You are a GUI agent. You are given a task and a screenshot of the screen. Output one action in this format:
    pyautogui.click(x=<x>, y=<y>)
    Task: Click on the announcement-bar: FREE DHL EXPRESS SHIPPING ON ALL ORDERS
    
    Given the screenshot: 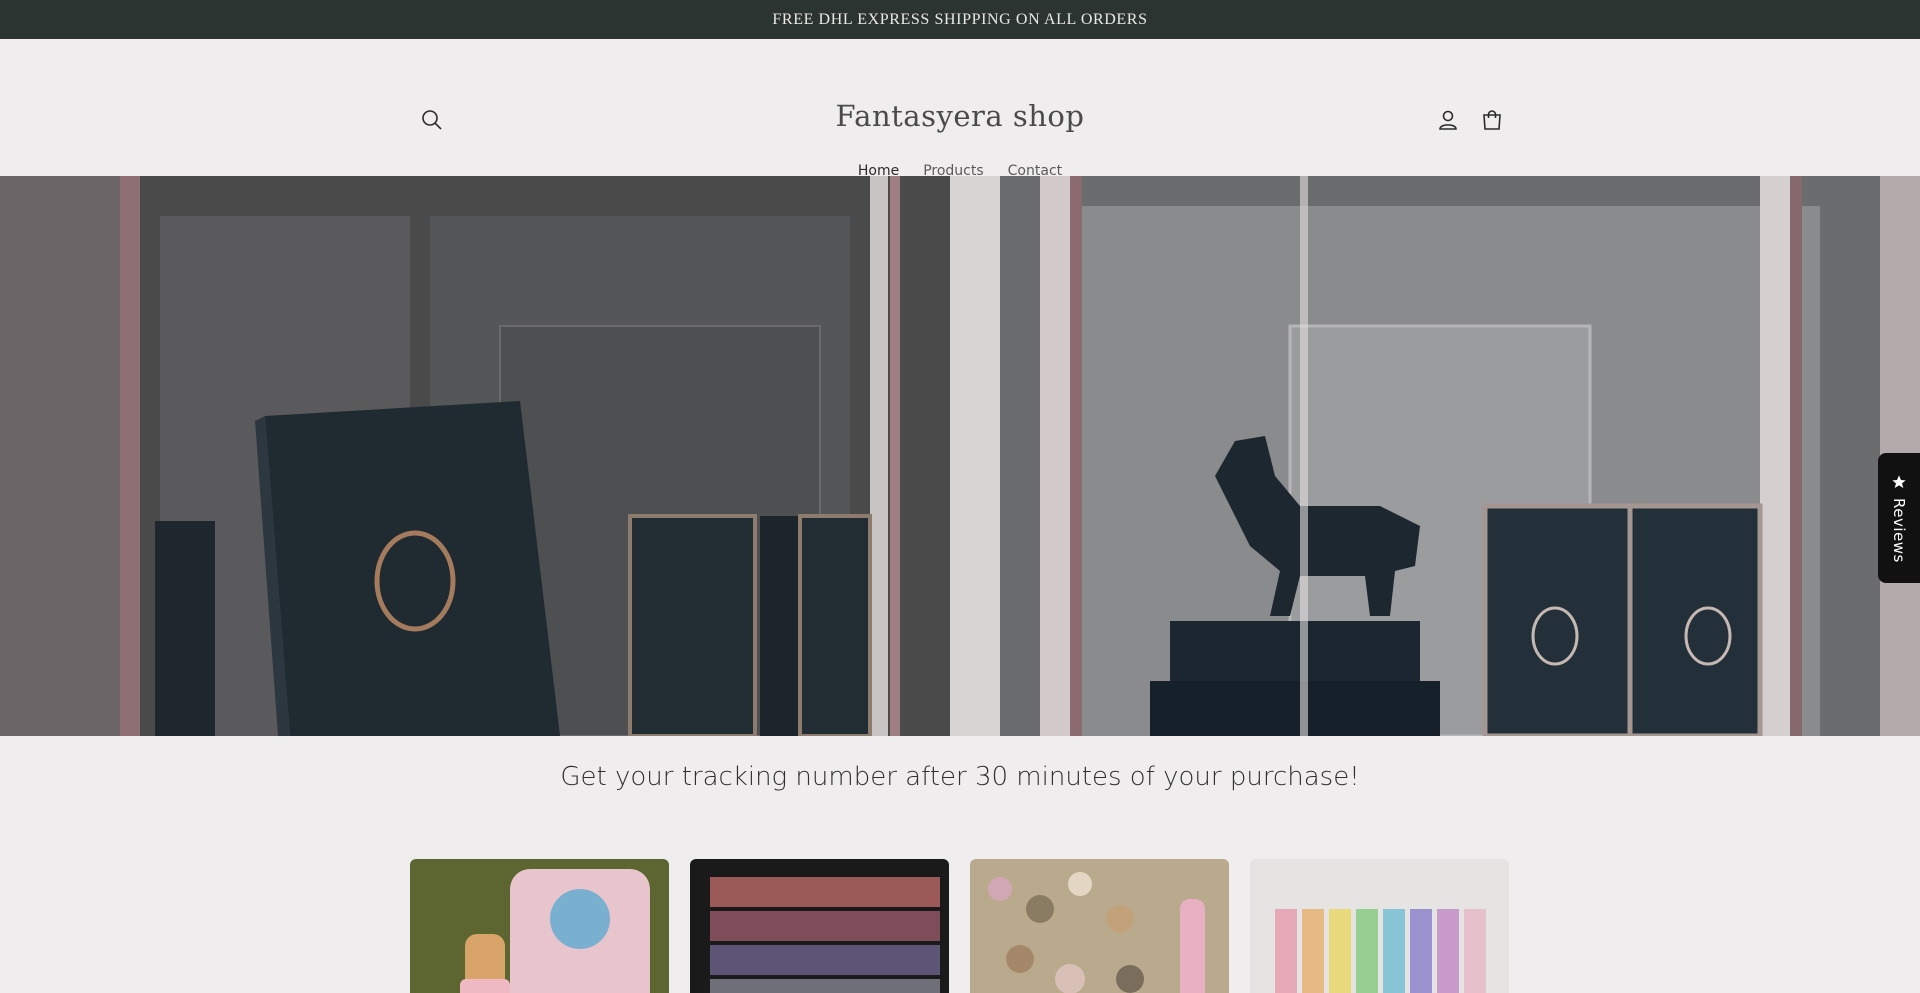 What is the action you would take?
    pyautogui.click(x=960, y=19)
    